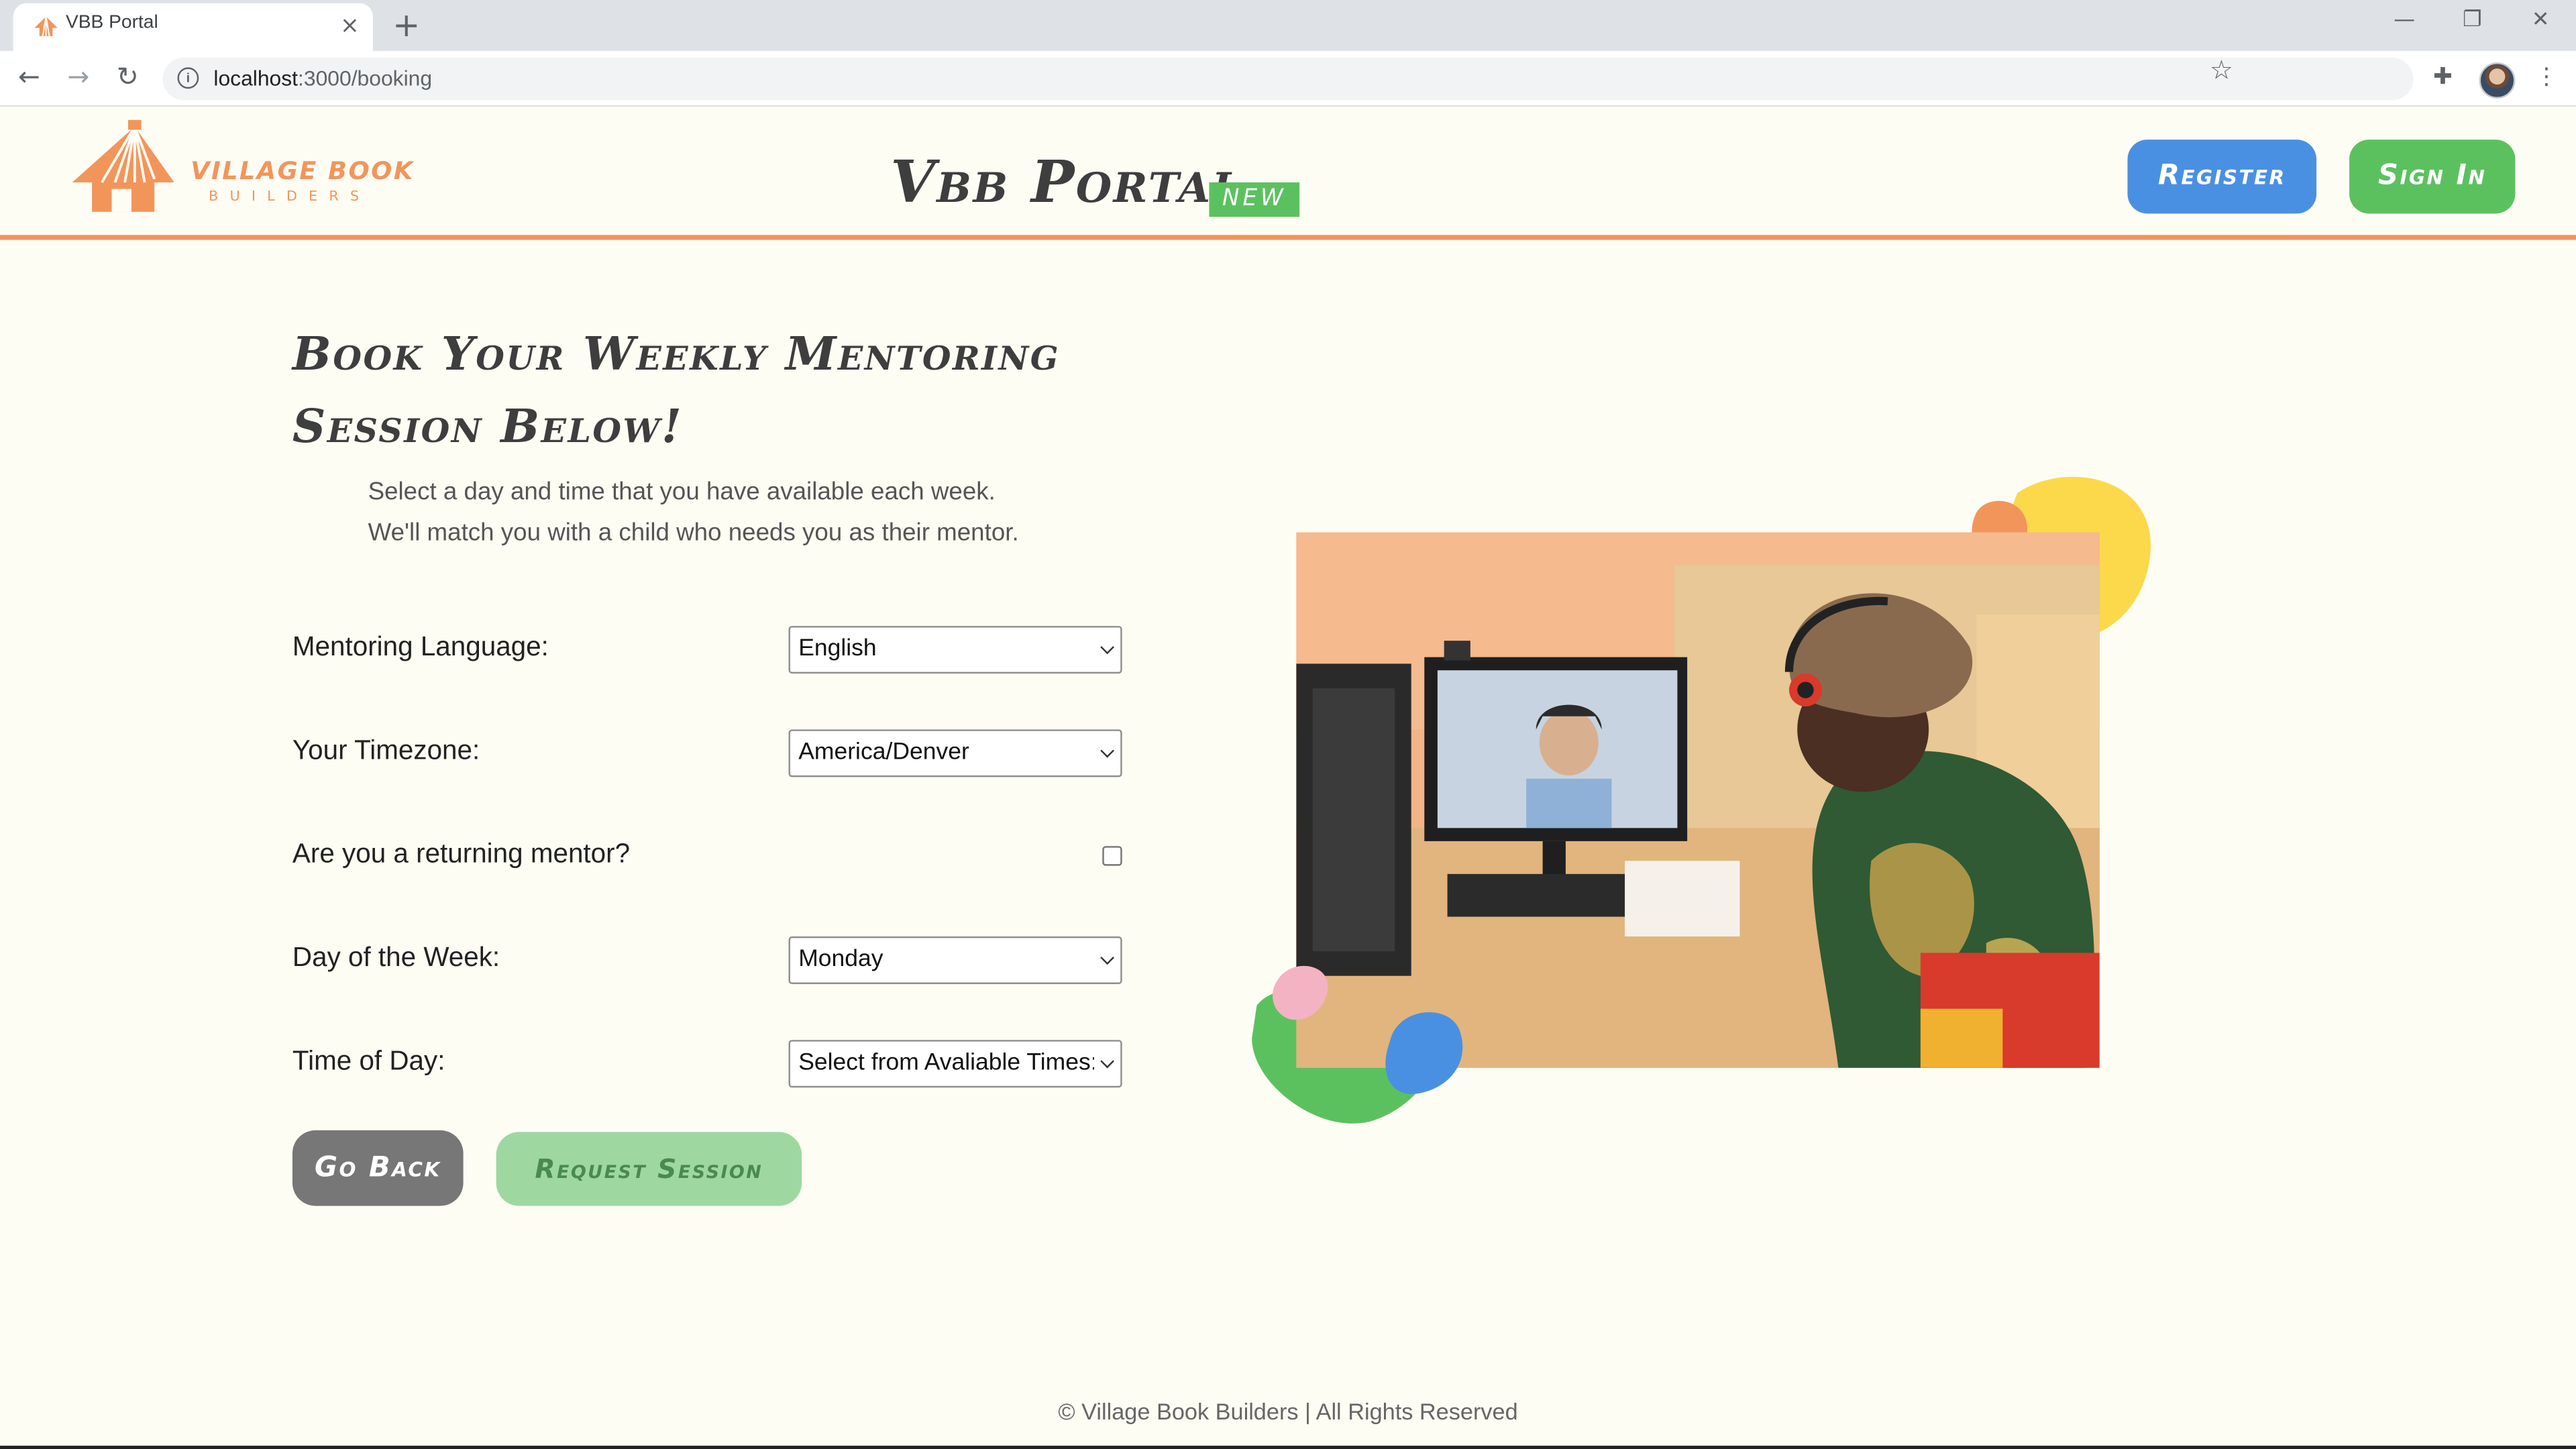 The height and width of the screenshot is (1449, 2576). What do you see at coordinates (2404, 21) in the screenshot?
I see `minimize-icon: —` at bounding box center [2404, 21].